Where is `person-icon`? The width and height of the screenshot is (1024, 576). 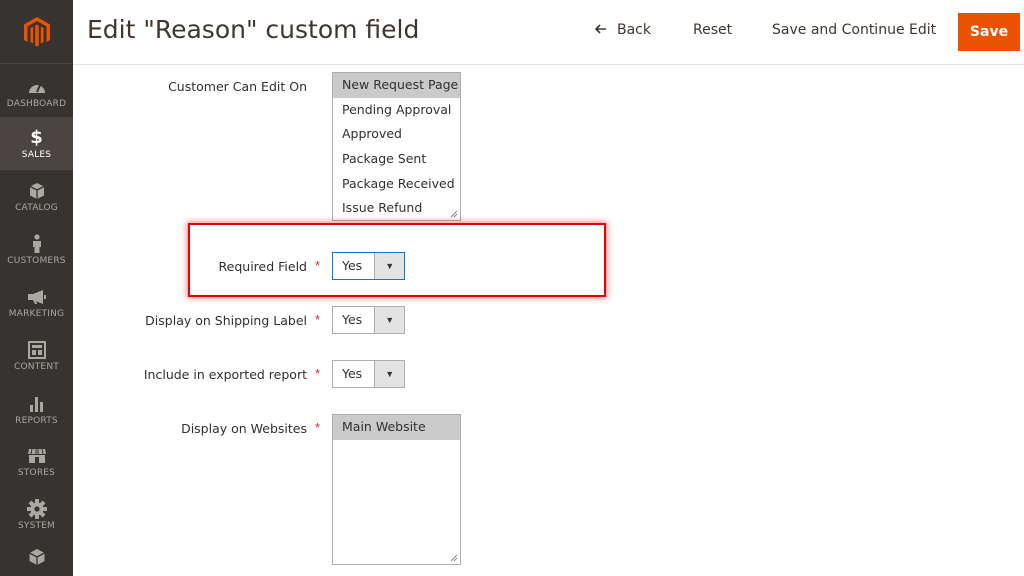 person-icon is located at coordinates (37, 243).